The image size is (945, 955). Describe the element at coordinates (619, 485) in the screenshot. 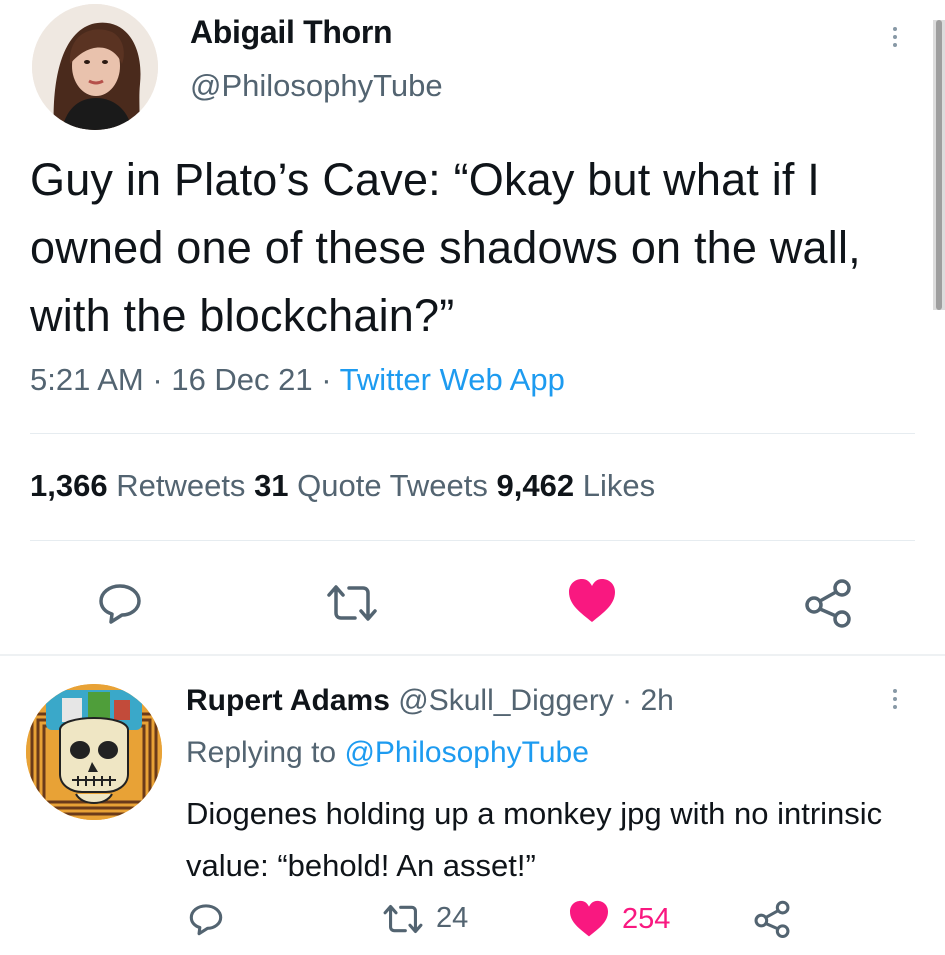

I see `likes-label: Likes` at that location.